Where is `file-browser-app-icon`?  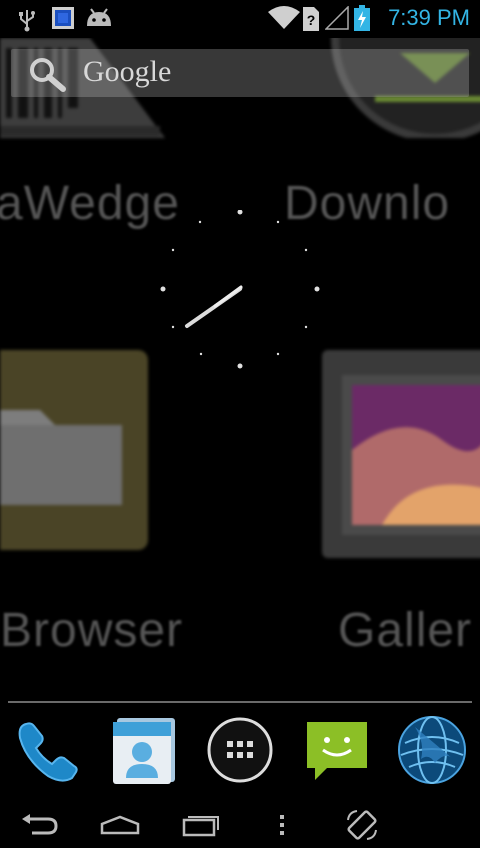
file-browser-app-icon is located at coordinates (74, 450).